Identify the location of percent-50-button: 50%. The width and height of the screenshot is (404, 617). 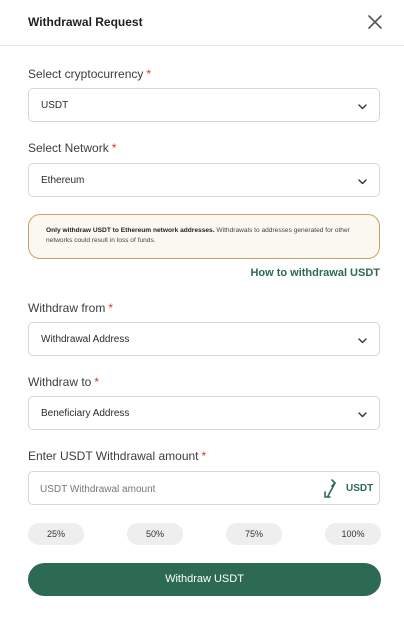
(155, 534).